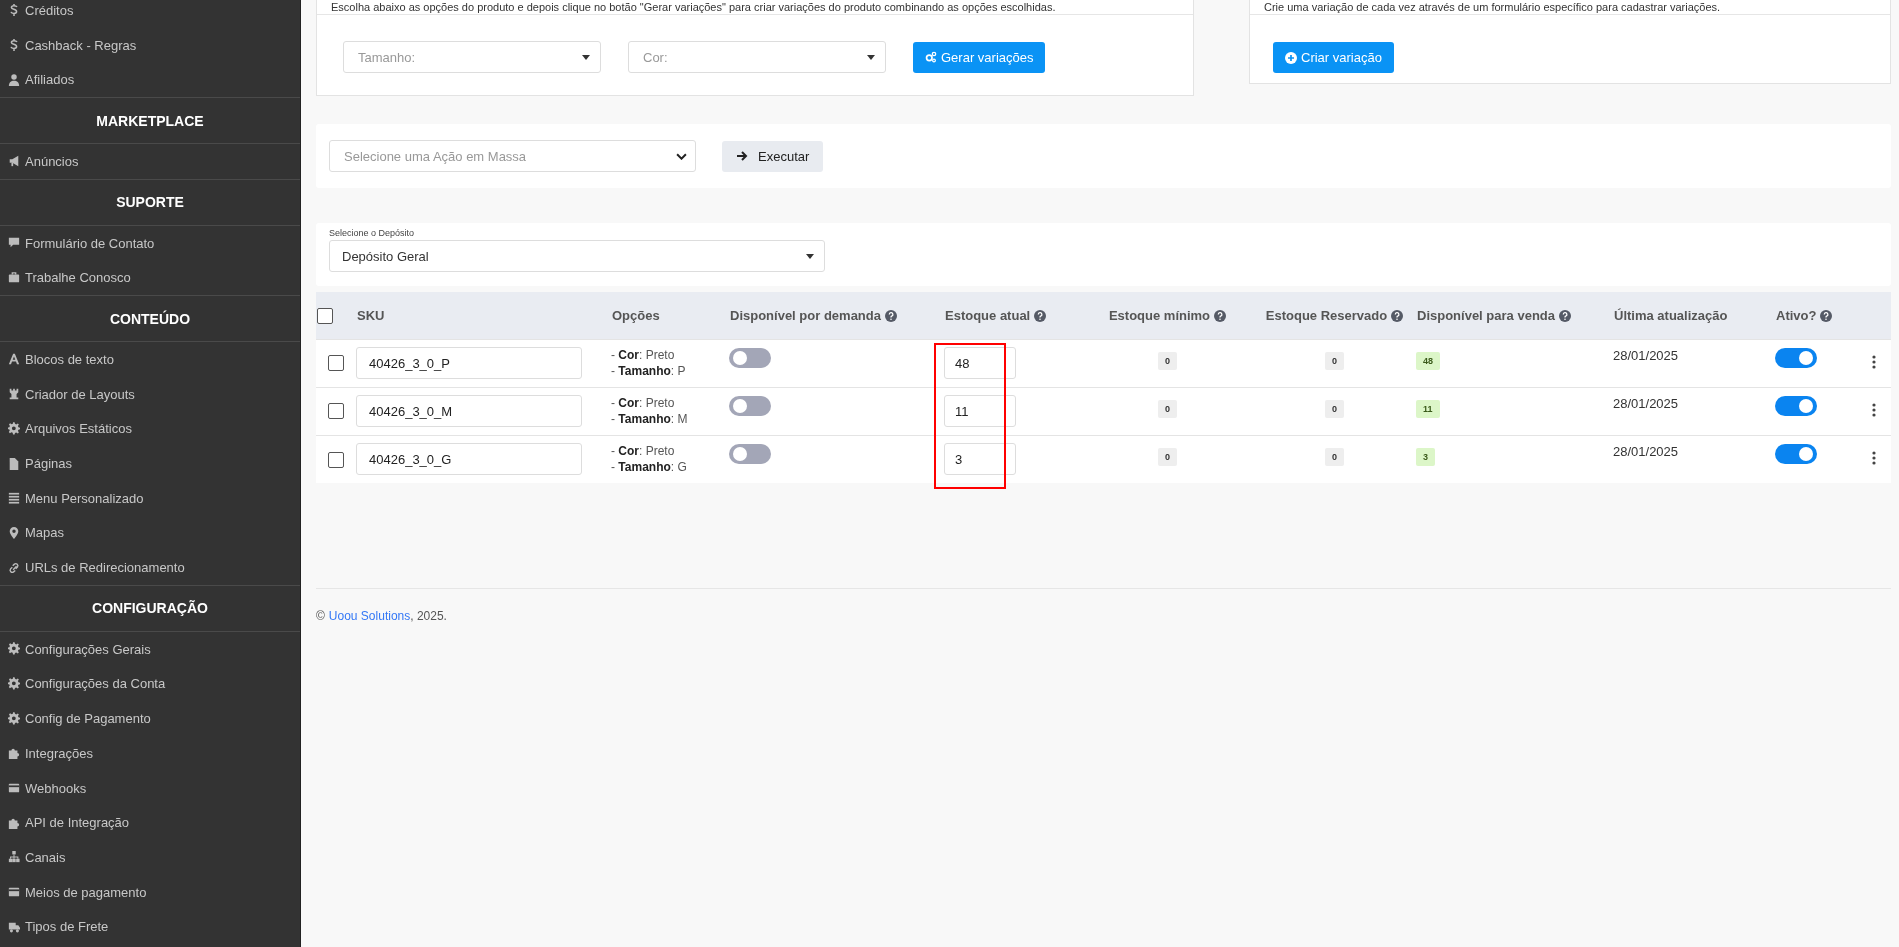 The width and height of the screenshot is (1899, 947). Describe the element at coordinates (150, 927) in the screenshot. I see `sidebar-item: Tipos de Frete` at that location.